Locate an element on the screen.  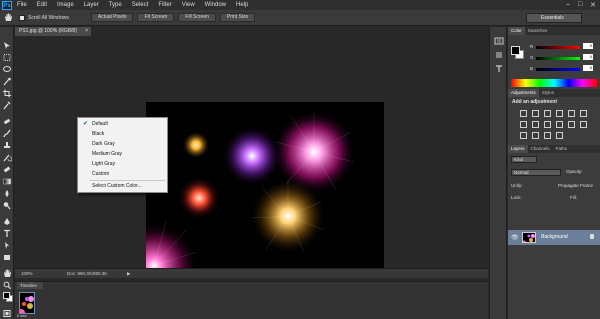
slider-b-track is located at coordinates (558, 69).